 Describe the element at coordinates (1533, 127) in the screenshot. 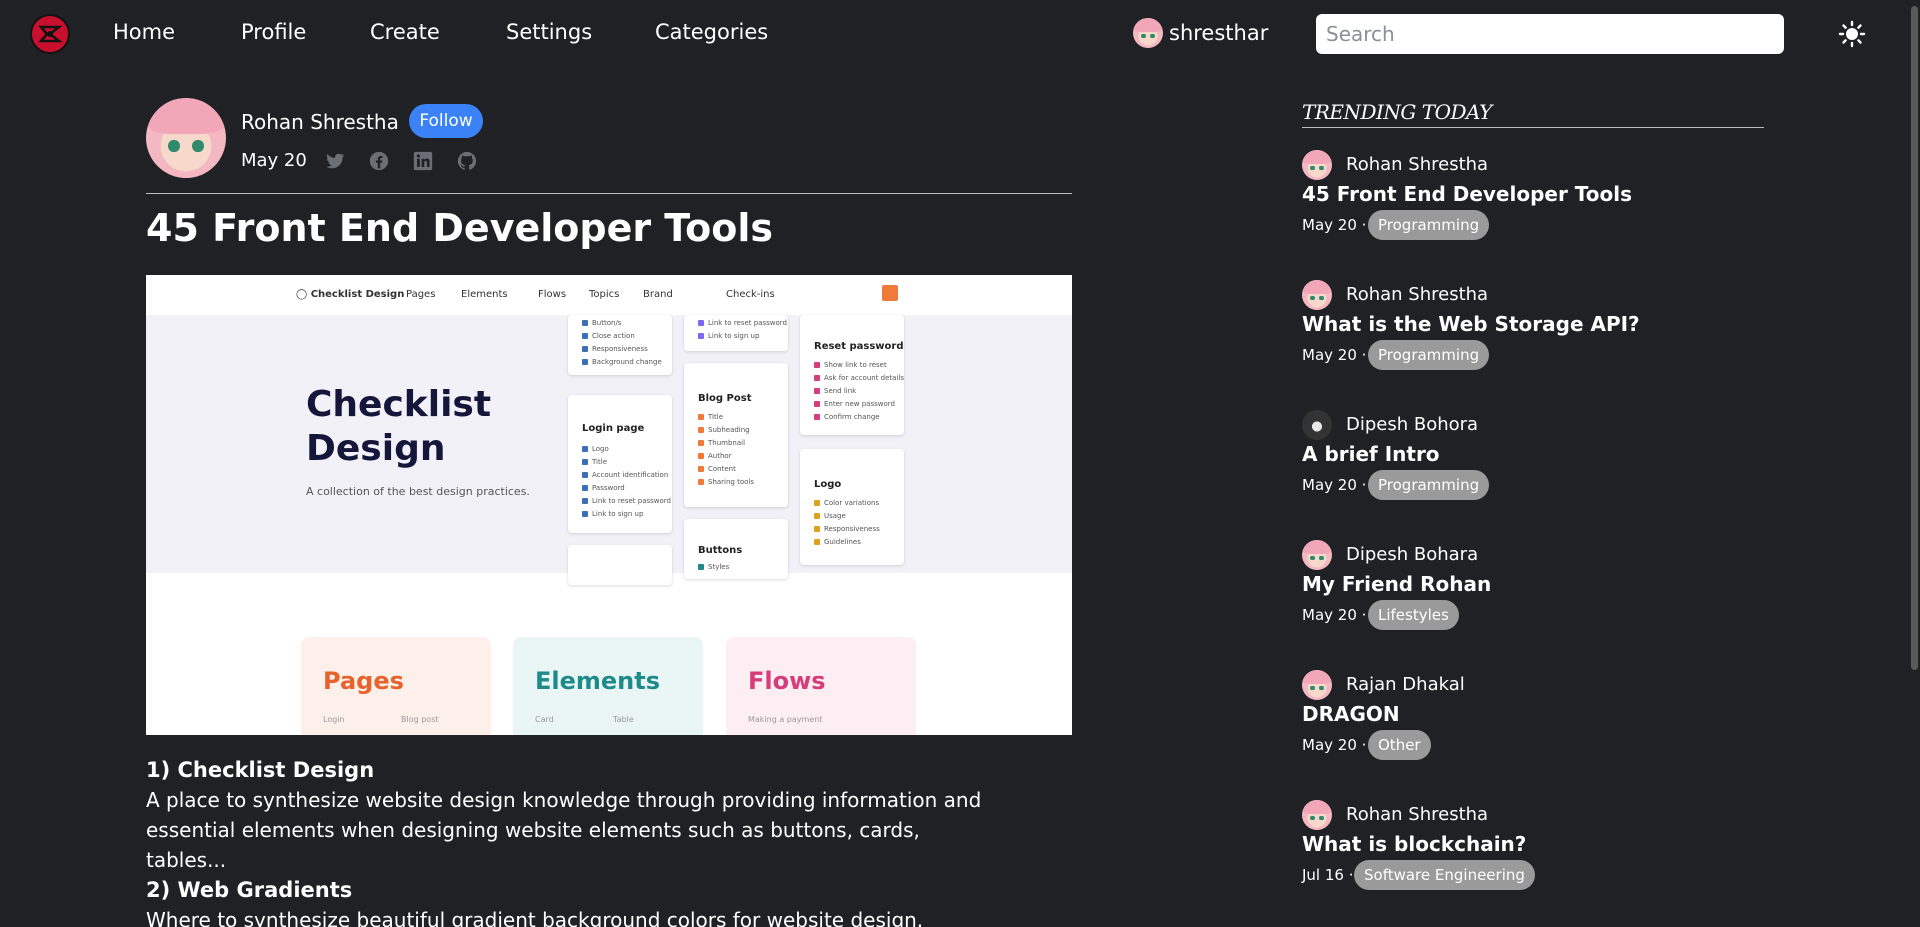

I see `trending-divider` at that location.